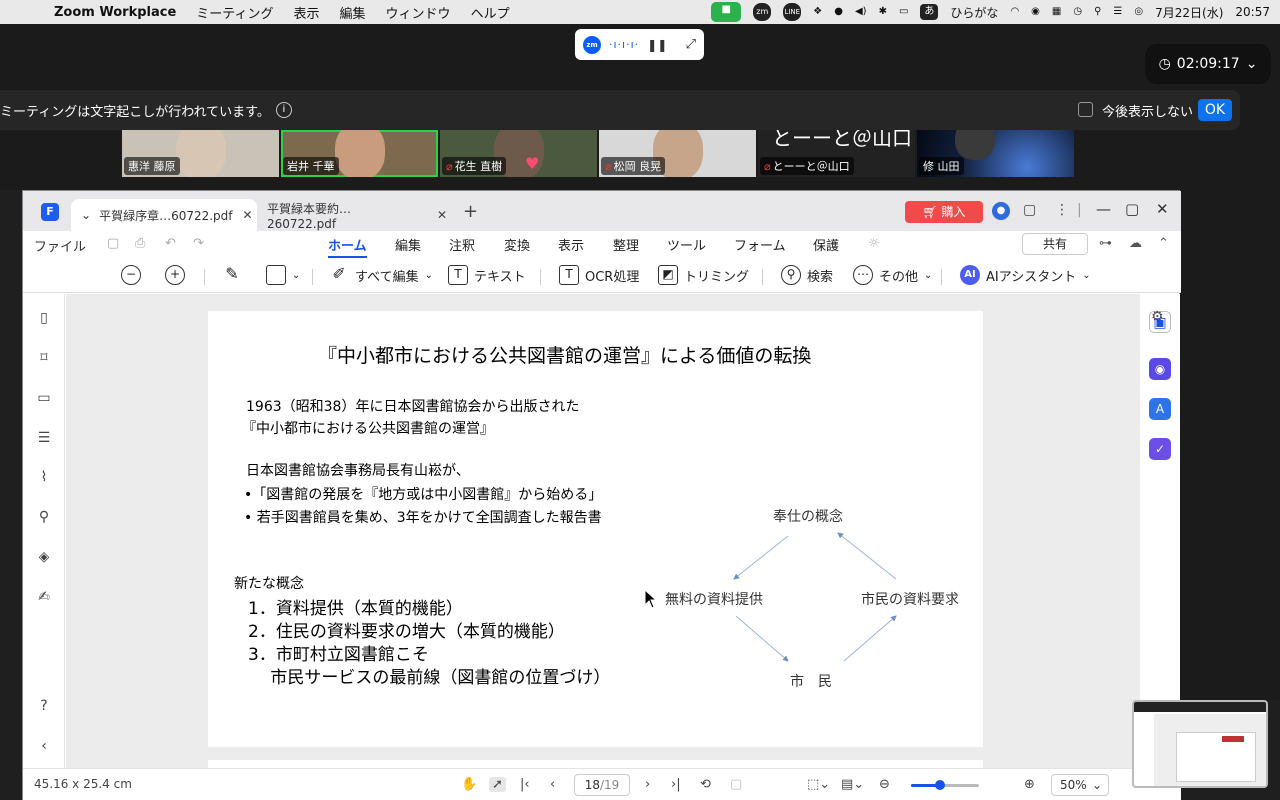 This screenshot has height=800, width=1280. What do you see at coordinates (232, 275) in the screenshot?
I see `highlight-button: ✎` at bounding box center [232, 275].